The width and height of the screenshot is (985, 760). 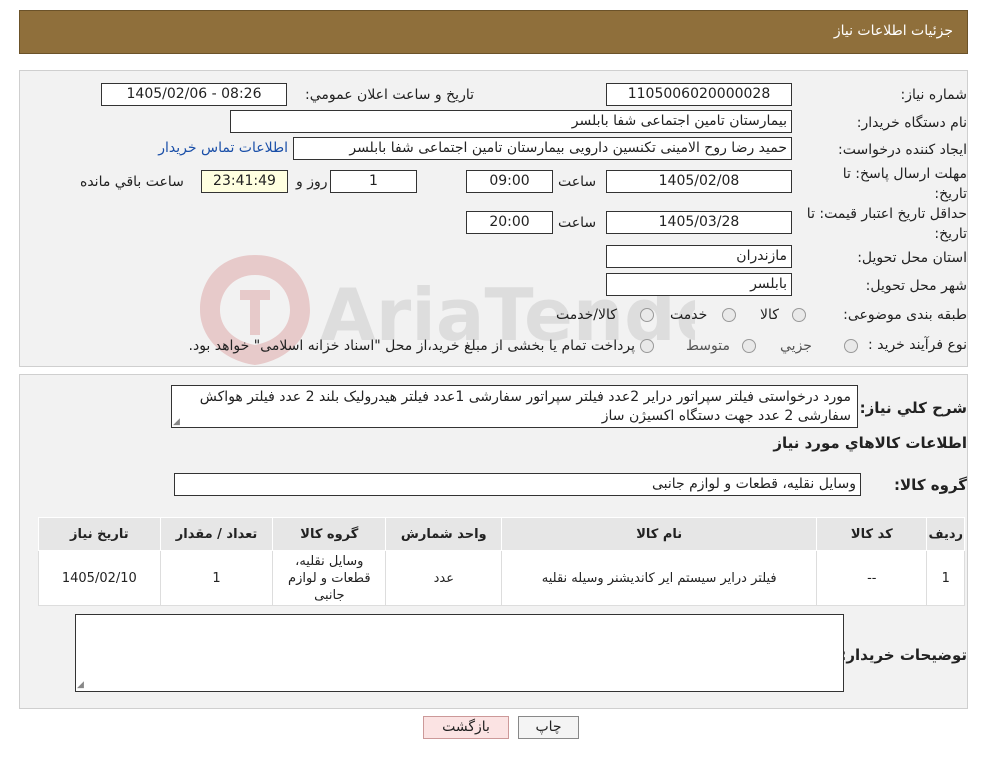 What do you see at coordinates (699, 181) in the screenshot?
I see `reply-date-field: 1405/02/08` at bounding box center [699, 181].